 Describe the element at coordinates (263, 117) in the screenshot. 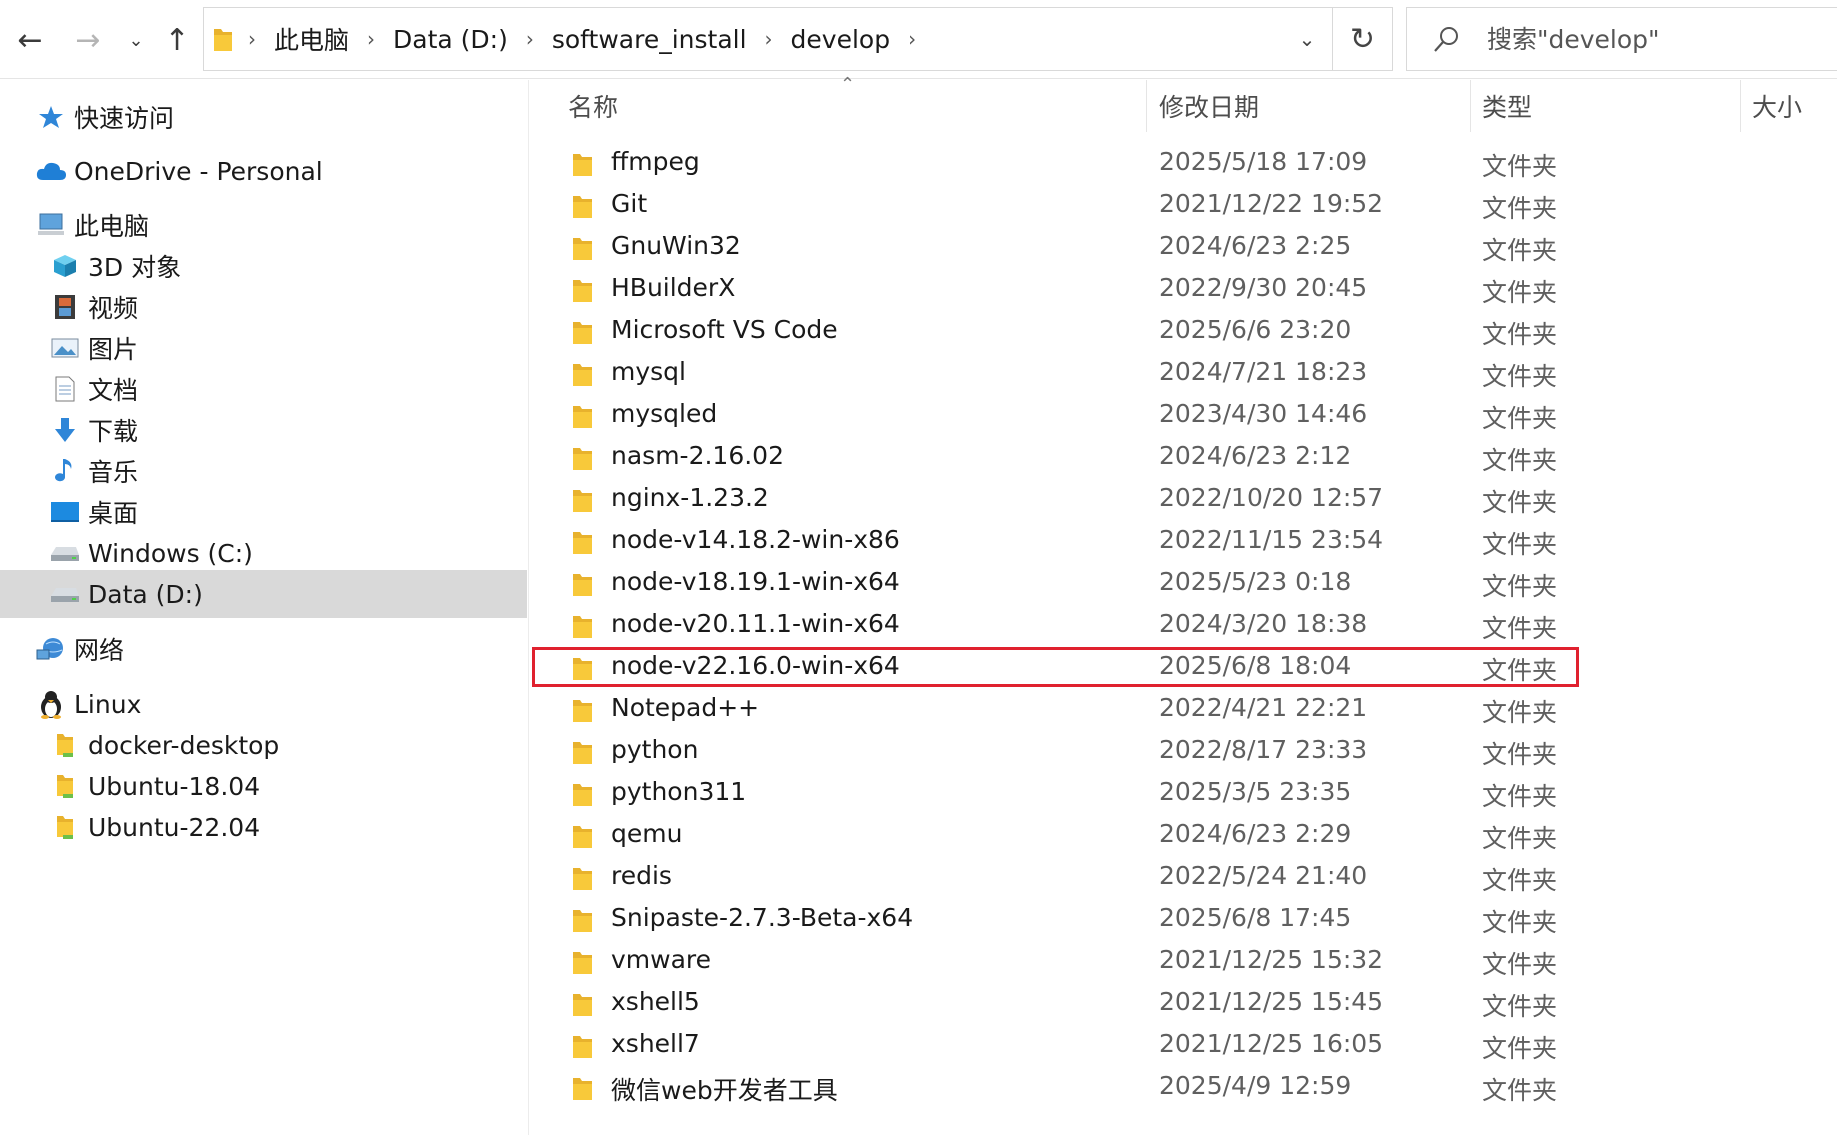

I see `sidebar-item: 快速访问` at that location.